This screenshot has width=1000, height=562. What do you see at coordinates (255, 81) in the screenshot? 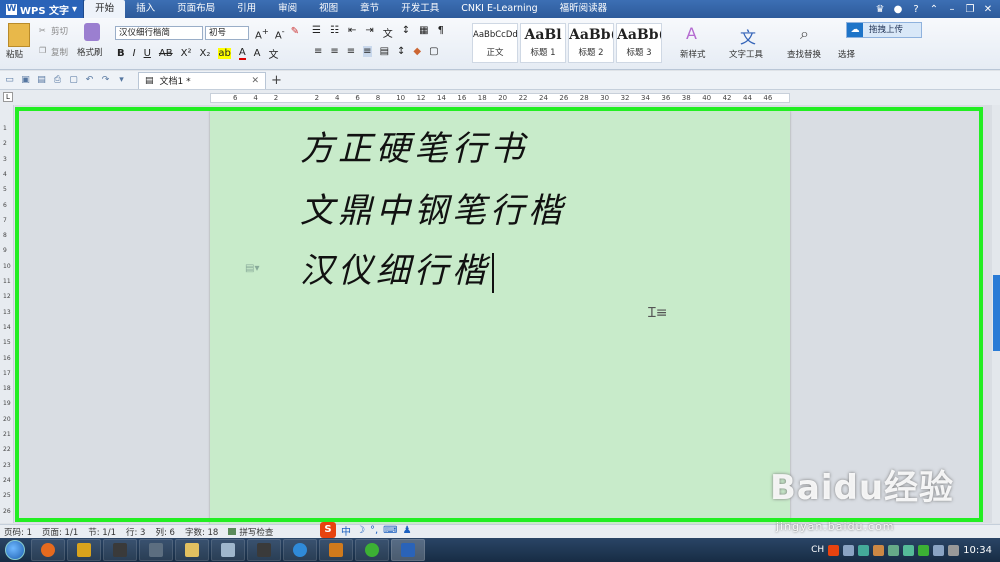
I see `close-tab-icon: ✕` at bounding box center [255, 81].